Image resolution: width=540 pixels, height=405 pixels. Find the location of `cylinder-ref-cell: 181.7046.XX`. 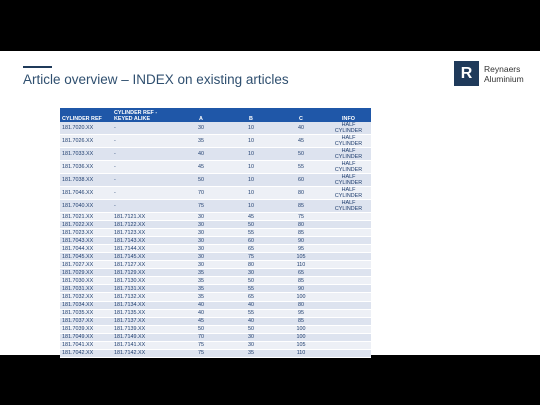

cylinder-ref-cell: 181.7046.XX is located at coordinates (86, 193).